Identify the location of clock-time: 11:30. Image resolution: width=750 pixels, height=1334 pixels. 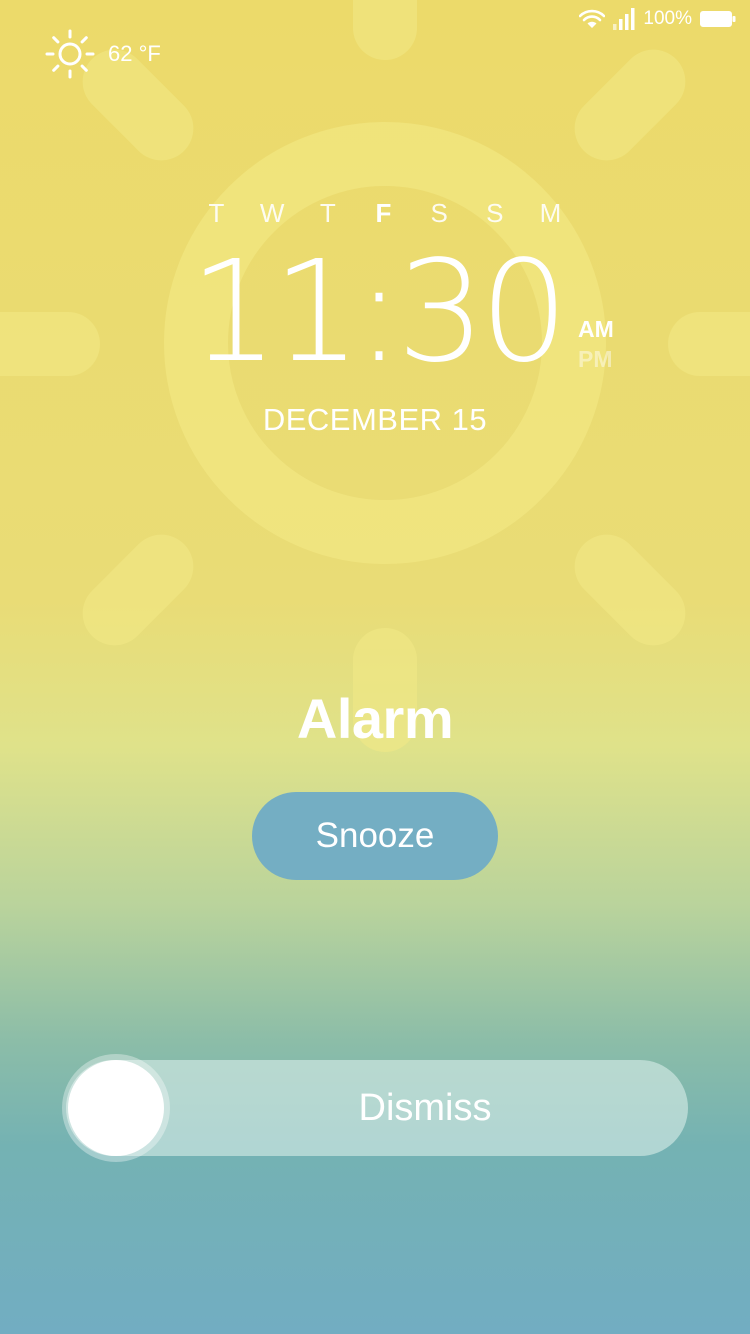
(378, 312).